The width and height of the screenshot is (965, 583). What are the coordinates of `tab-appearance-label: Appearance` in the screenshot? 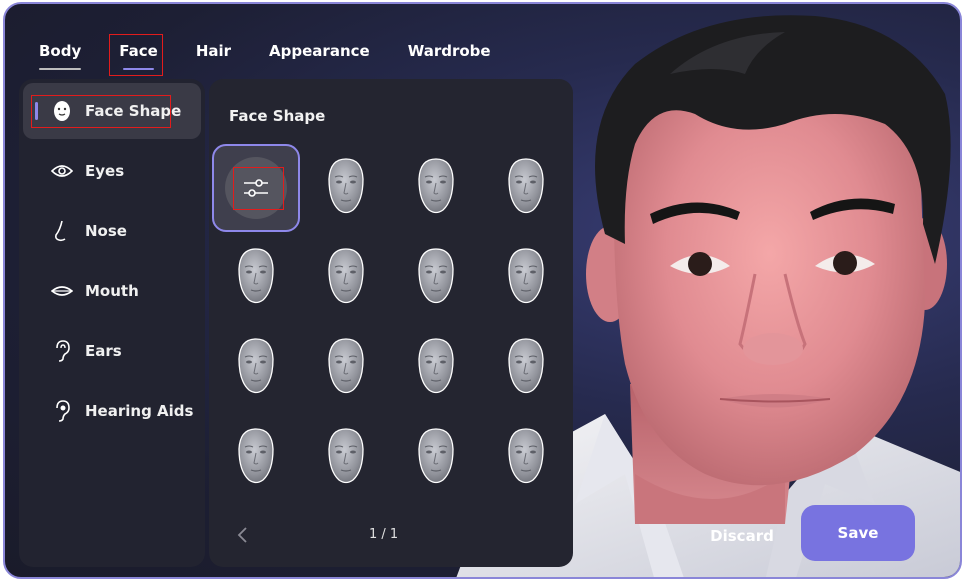 It's located at (319, 51).